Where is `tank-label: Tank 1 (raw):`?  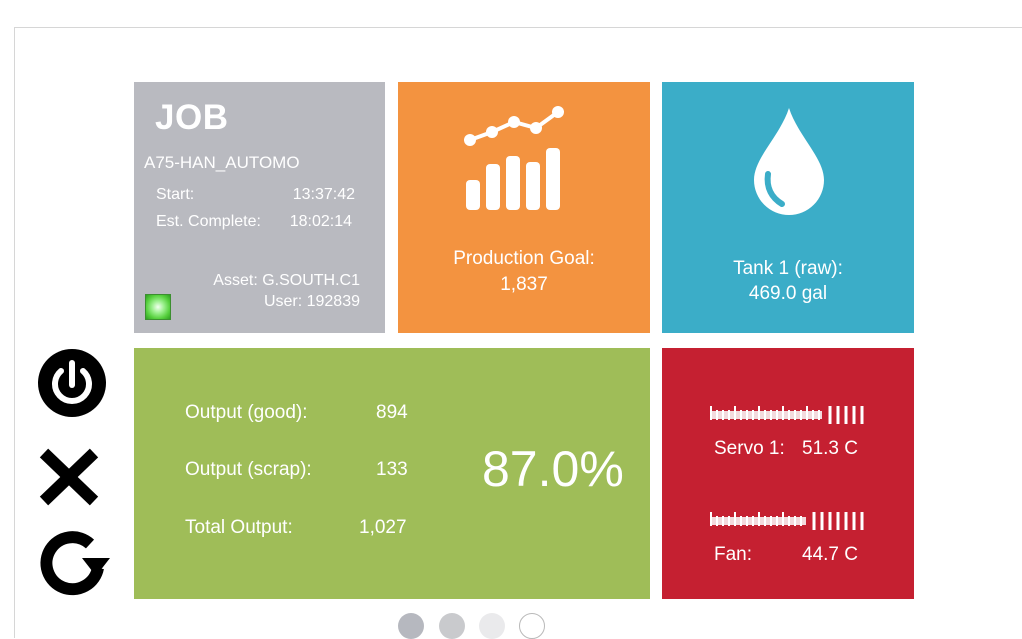
tank-label: Tank 1 (raw): is located at coordinates (788, 268).